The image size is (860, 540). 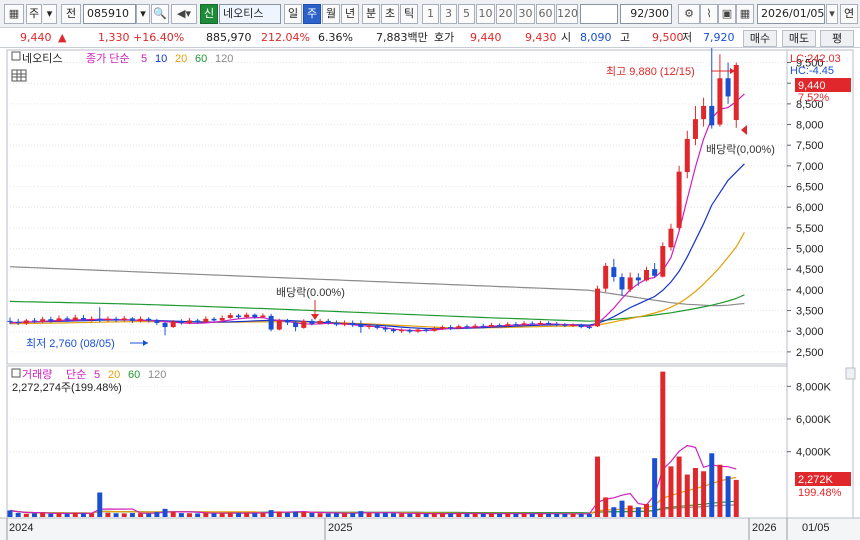 I want to click on interval-60: 60, so click(x=545, y=14).